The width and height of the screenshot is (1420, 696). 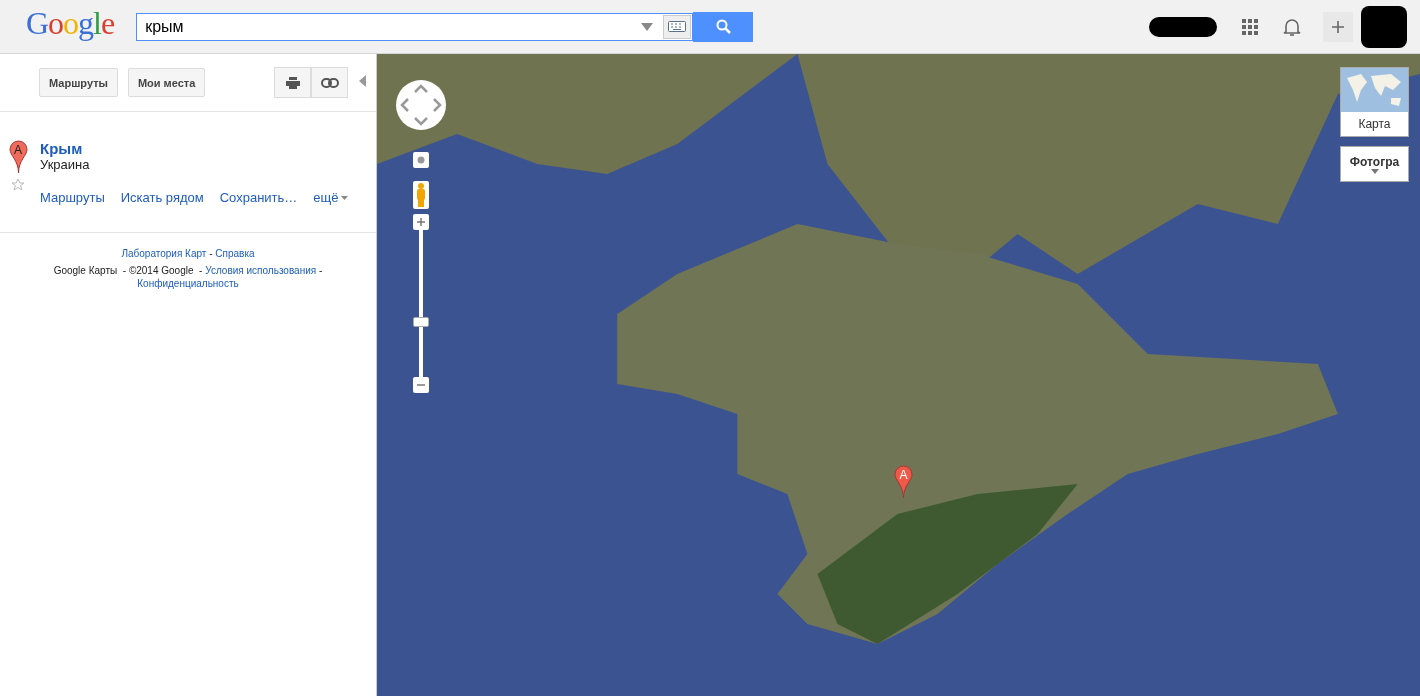 I want to click on footer-link: Лаборатория Карт, so click(x=164, y=253).